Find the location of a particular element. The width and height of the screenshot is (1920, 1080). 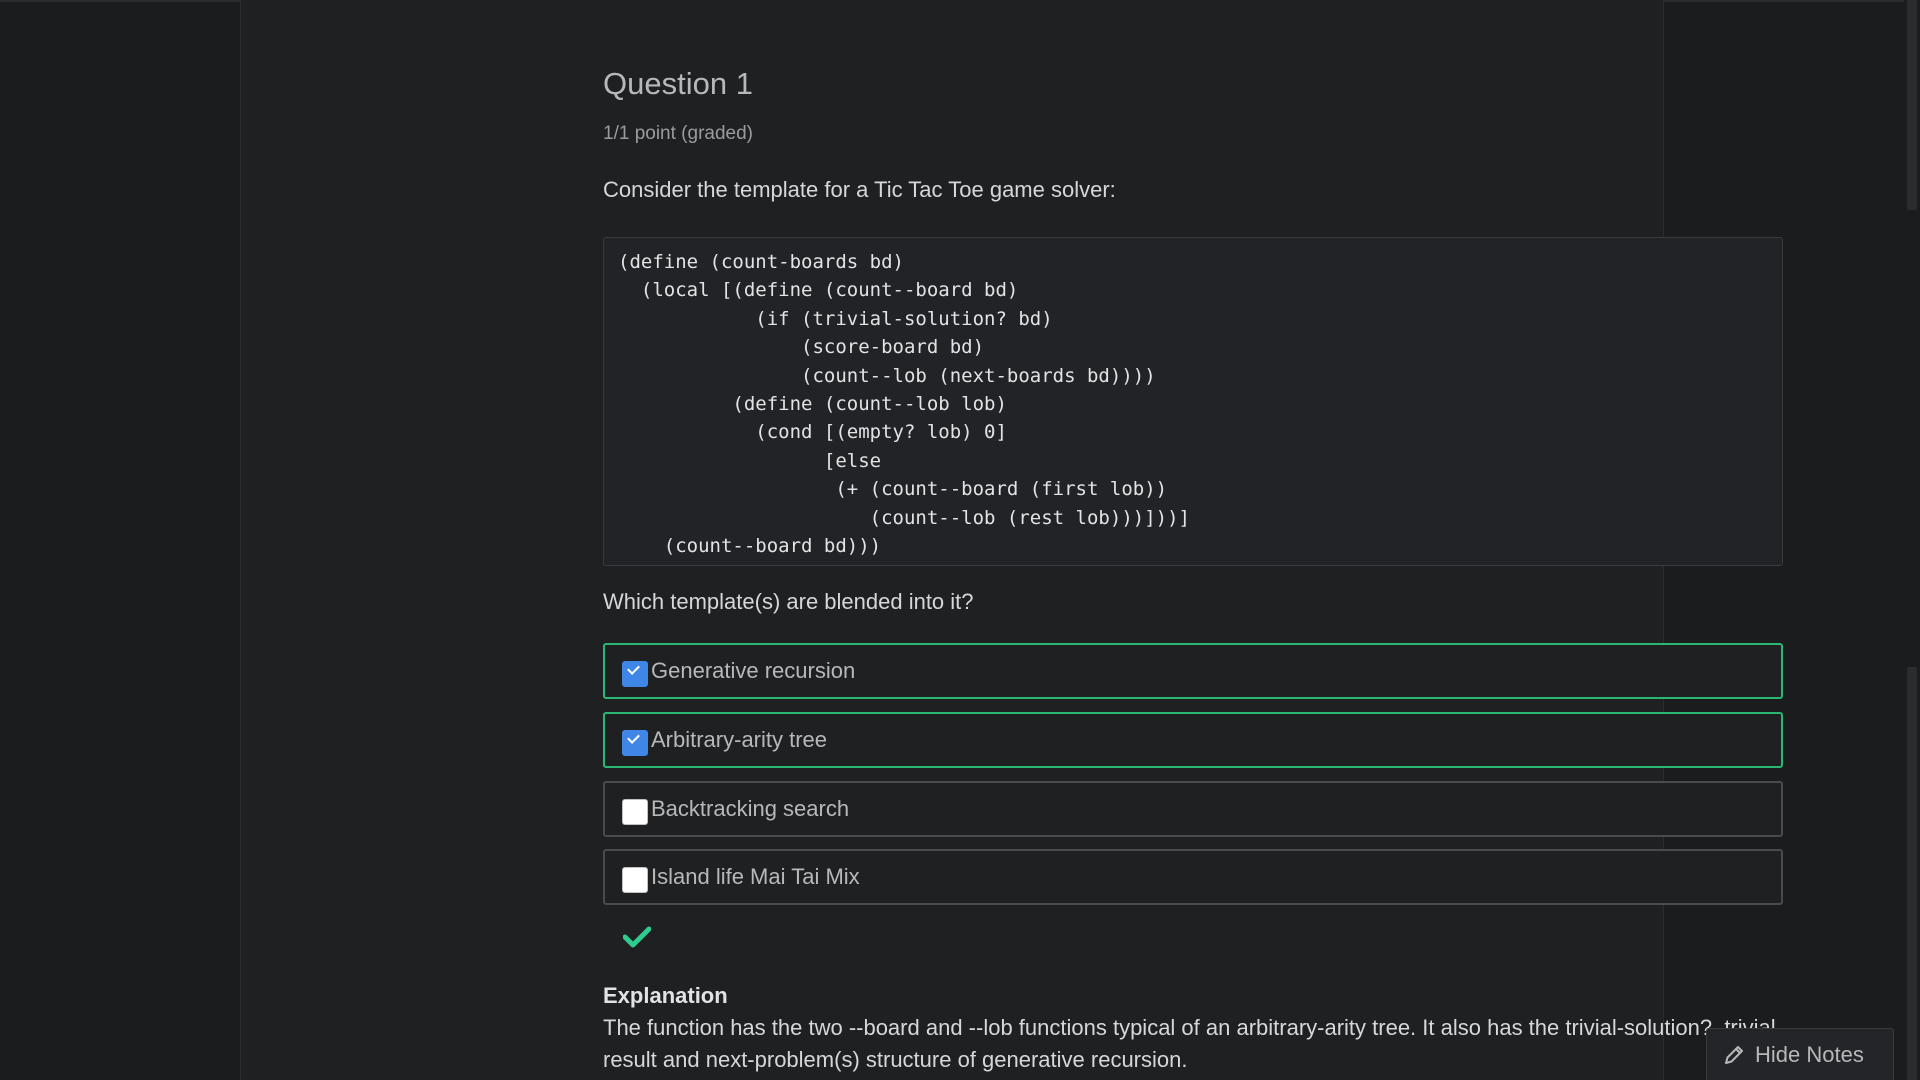

choice-generative-recursion: Generative recursion is located at coordinates (1193, 671).